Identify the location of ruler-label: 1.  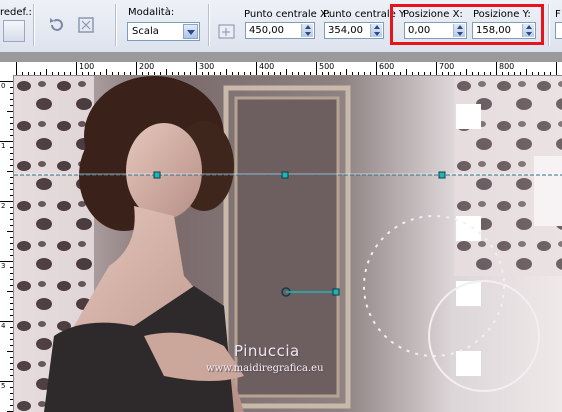
(3, 146).